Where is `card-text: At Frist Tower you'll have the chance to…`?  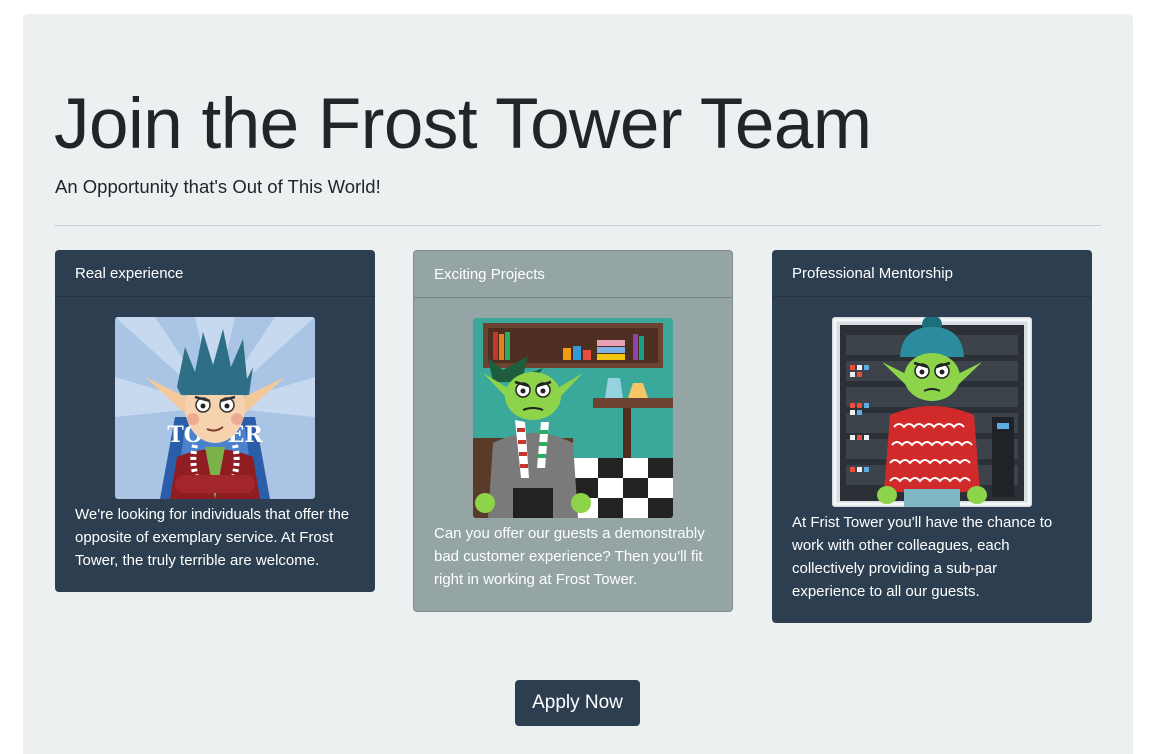
card-text: At Frist Tower you'll have the chance to… is located at coordinates (922, 557).